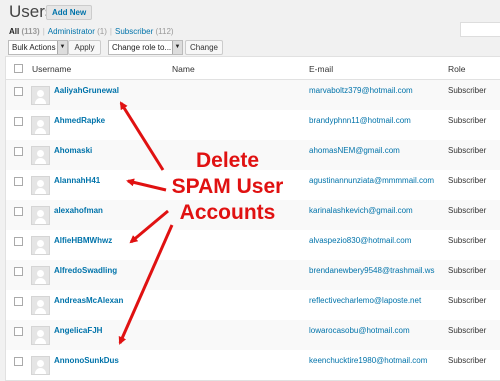 This screenshot has height=381, width=500. I want to click on annotation-line-3: Accounts, so click(227, 212).